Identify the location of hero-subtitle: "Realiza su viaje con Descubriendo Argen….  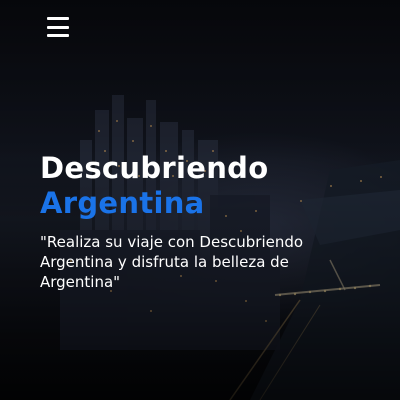
(172, 262).